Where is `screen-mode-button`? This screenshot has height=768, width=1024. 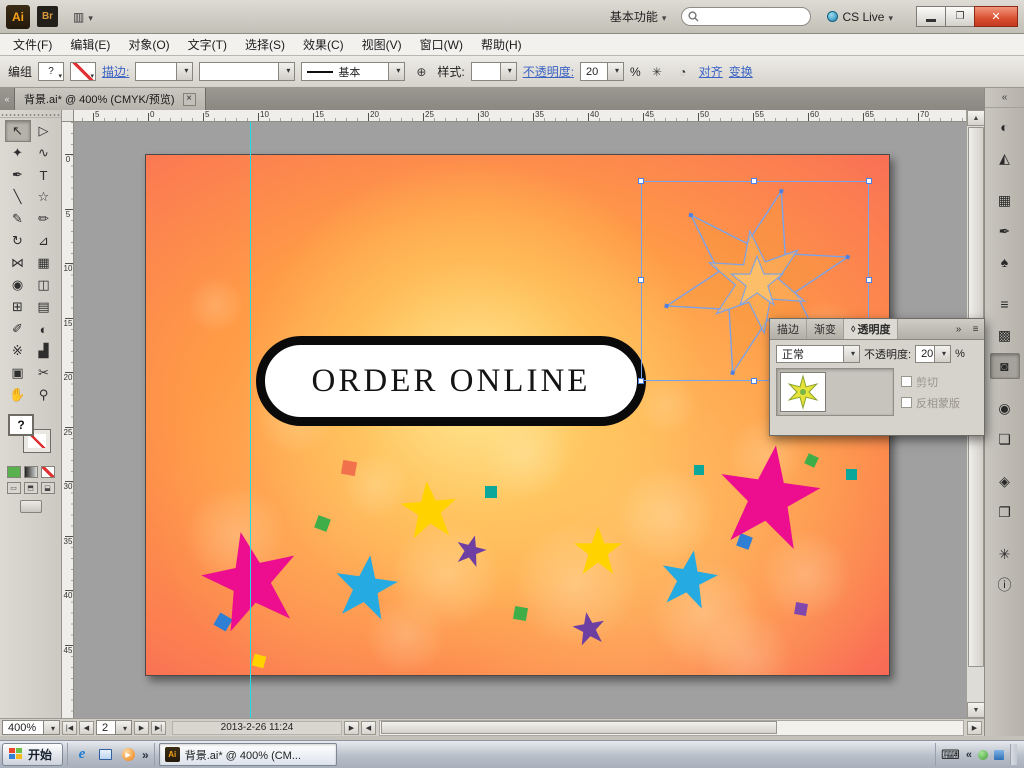
screen-mode-button is located at coordinates (30, 506).